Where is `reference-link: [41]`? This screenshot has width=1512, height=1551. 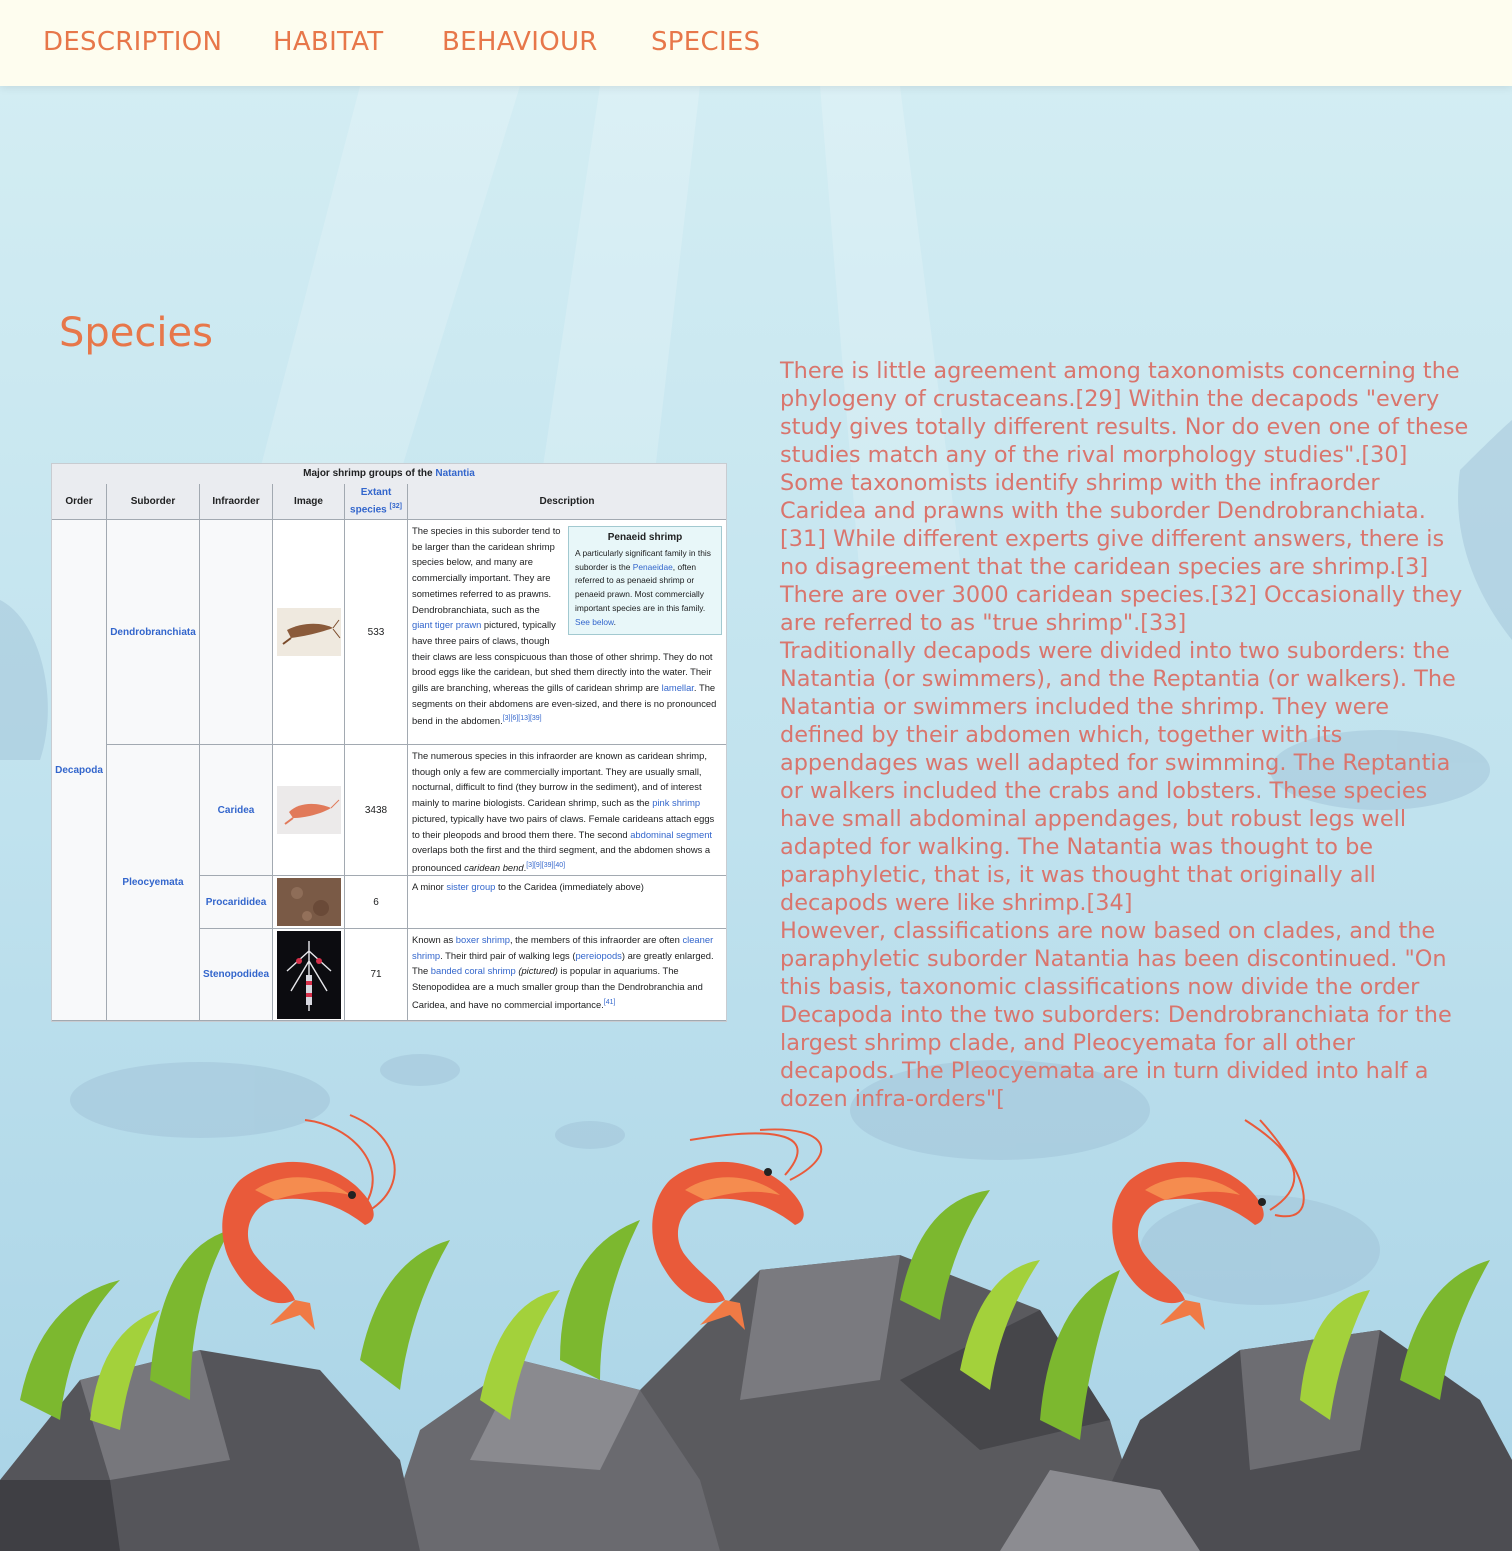 reference-link: [41] is located at coordinates (610, 1002).